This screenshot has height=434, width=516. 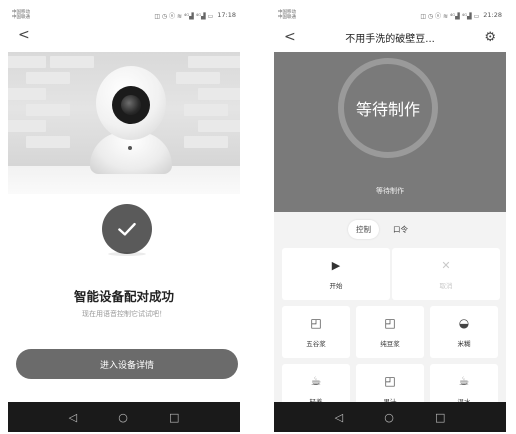 I want to click on start-button: ▶ 开始, so click(x=336, y=274).